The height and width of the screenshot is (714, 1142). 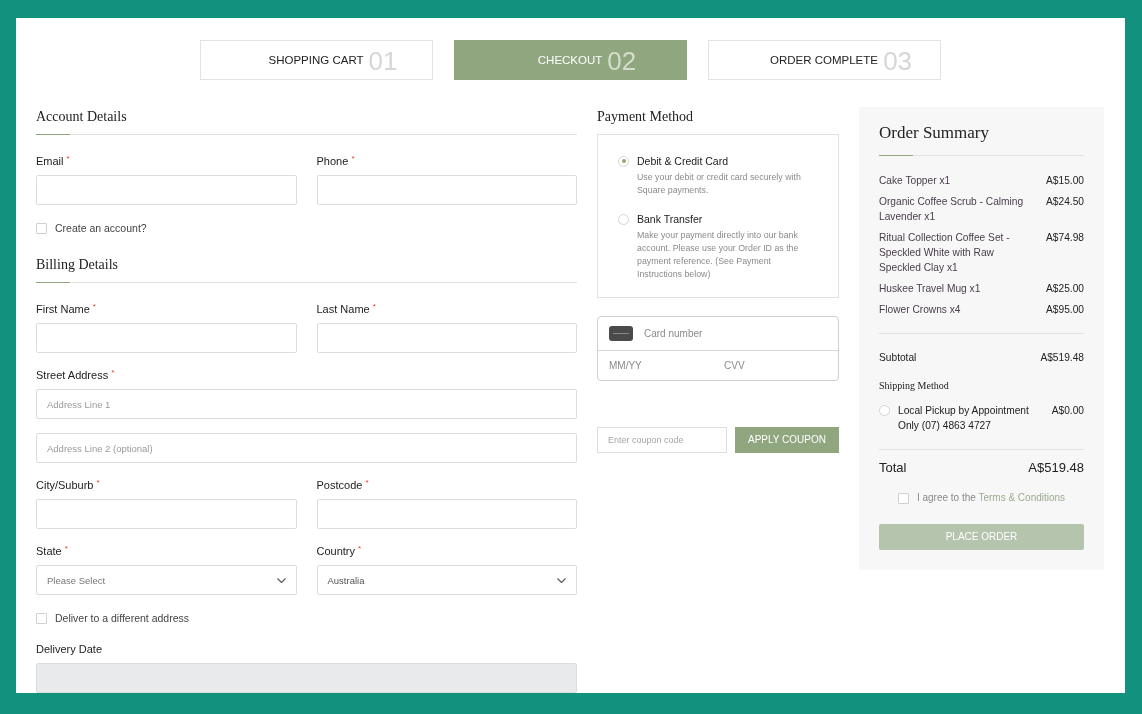 I want to click on section-title: Payment Method, so click(x=645, y=117).